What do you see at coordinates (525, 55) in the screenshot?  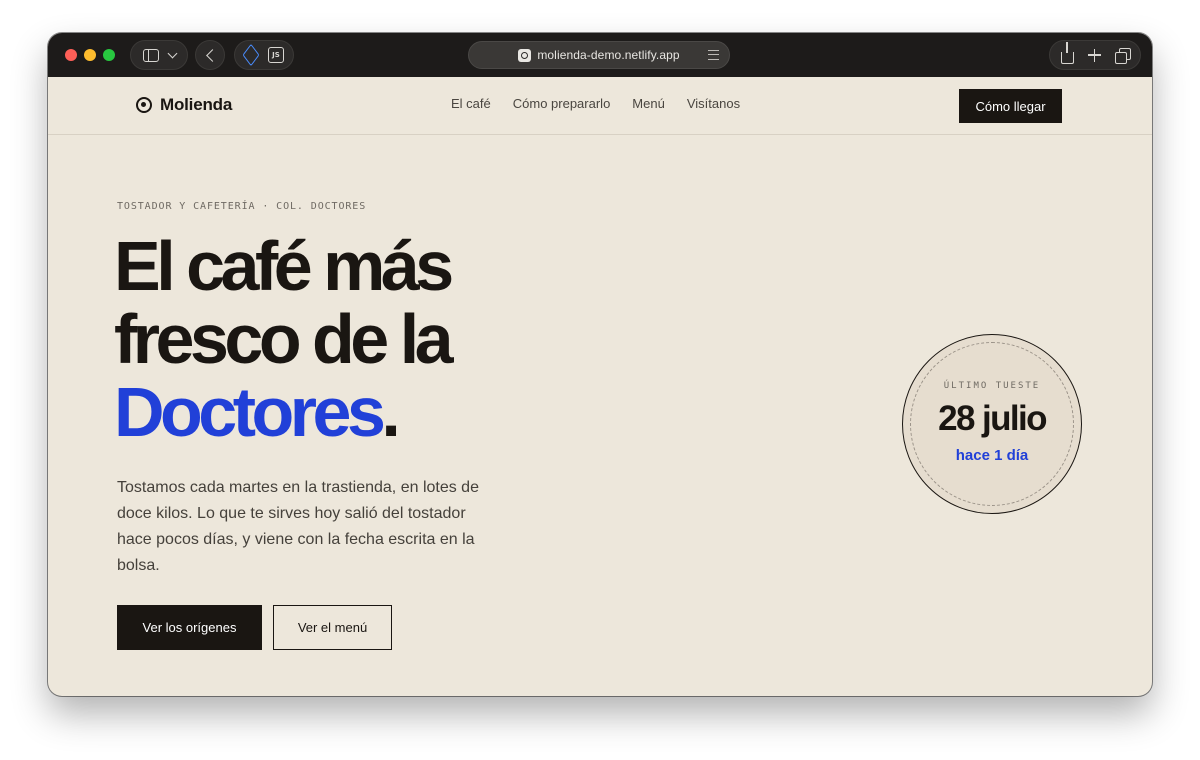 I see `site-favicon-icon` at bounding box center [525, 55].